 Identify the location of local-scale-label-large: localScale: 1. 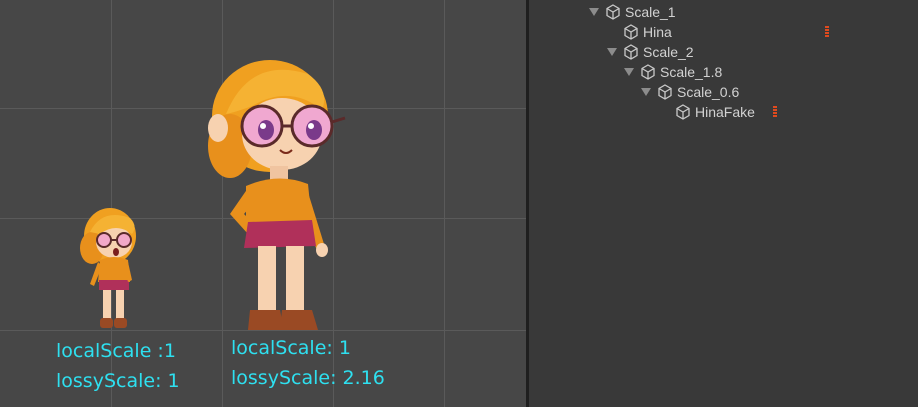
(291, 348).